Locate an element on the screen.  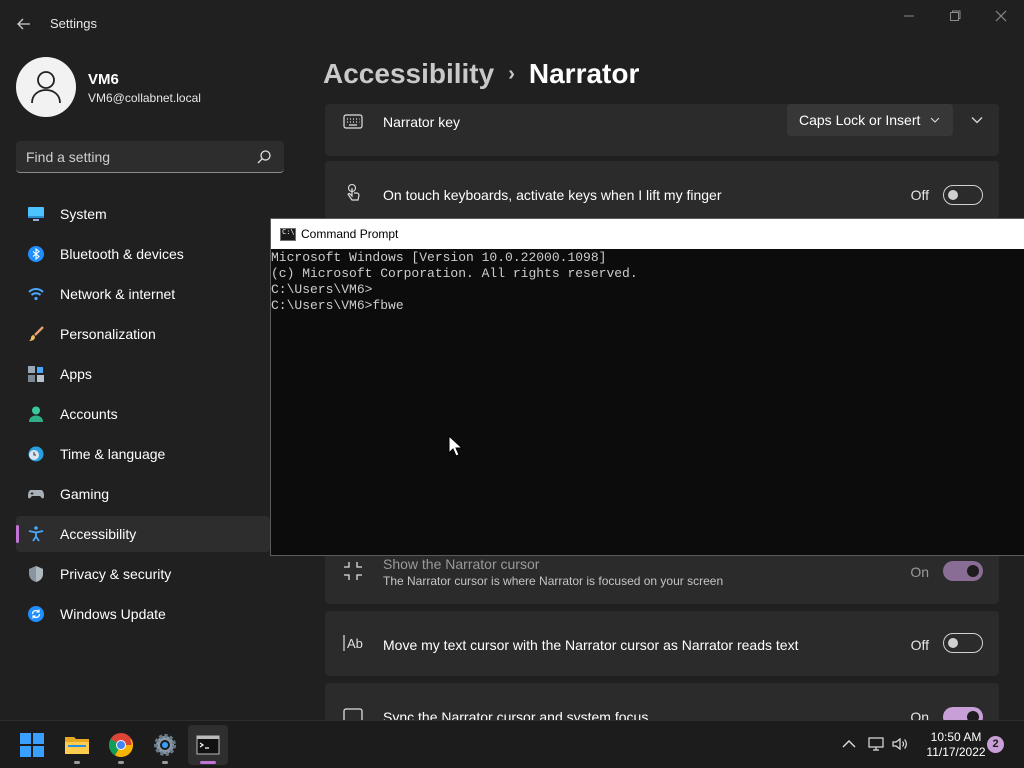
apps-icon is located at coordinates (36, 374).